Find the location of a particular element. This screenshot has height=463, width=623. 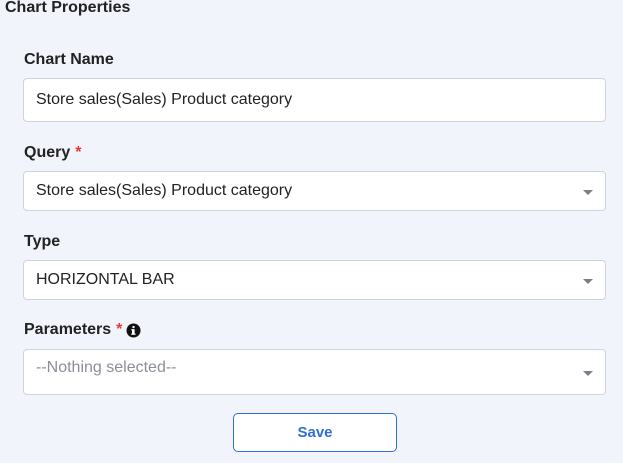

type-selected-value: HORIZONTAL BAR is located at coordinates (105, 279).